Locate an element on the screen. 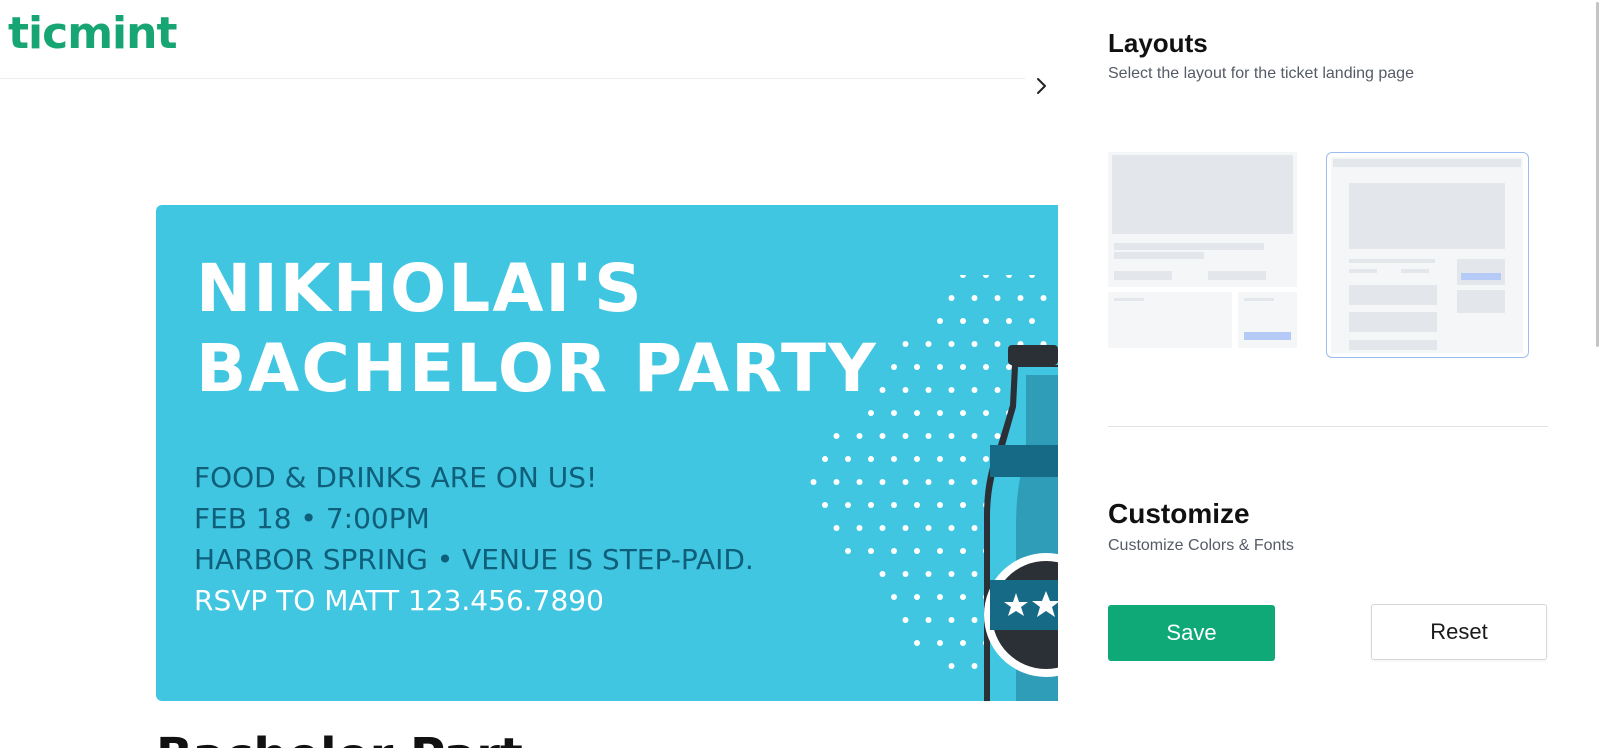 The height and width of the screenshot is (748, 1600). banner-detail-line: RSVP TO MATT 123.456.7890 is located at coordinates (399, 600).